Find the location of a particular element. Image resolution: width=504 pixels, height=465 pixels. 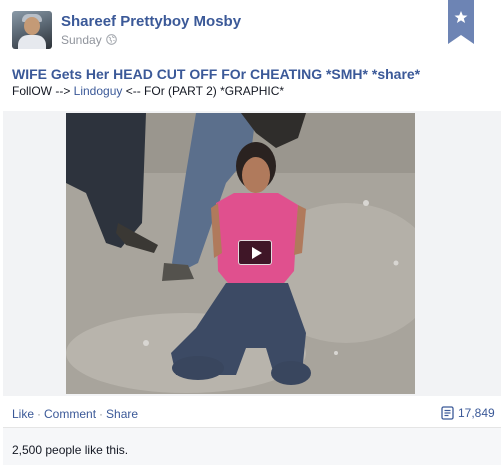

author-avatar is located at coordinates (32, 30).